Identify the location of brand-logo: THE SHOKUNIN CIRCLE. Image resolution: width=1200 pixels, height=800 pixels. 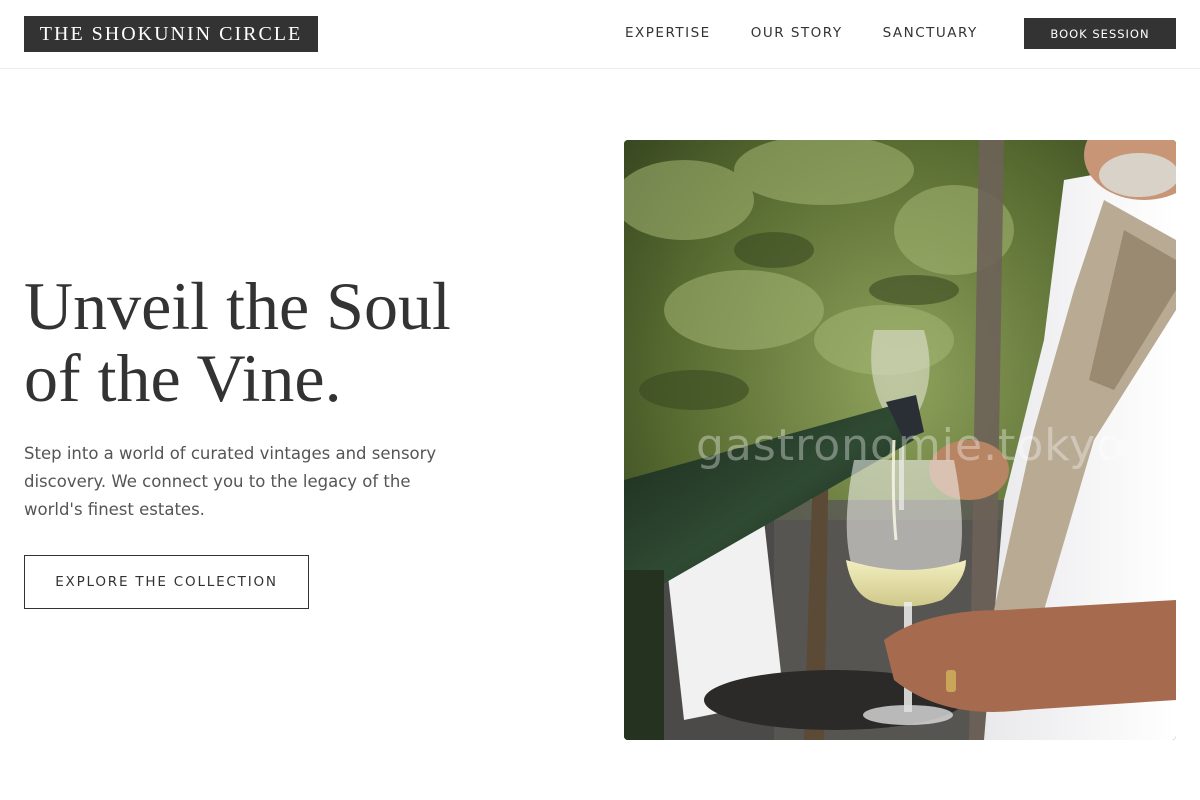
(171, 34).